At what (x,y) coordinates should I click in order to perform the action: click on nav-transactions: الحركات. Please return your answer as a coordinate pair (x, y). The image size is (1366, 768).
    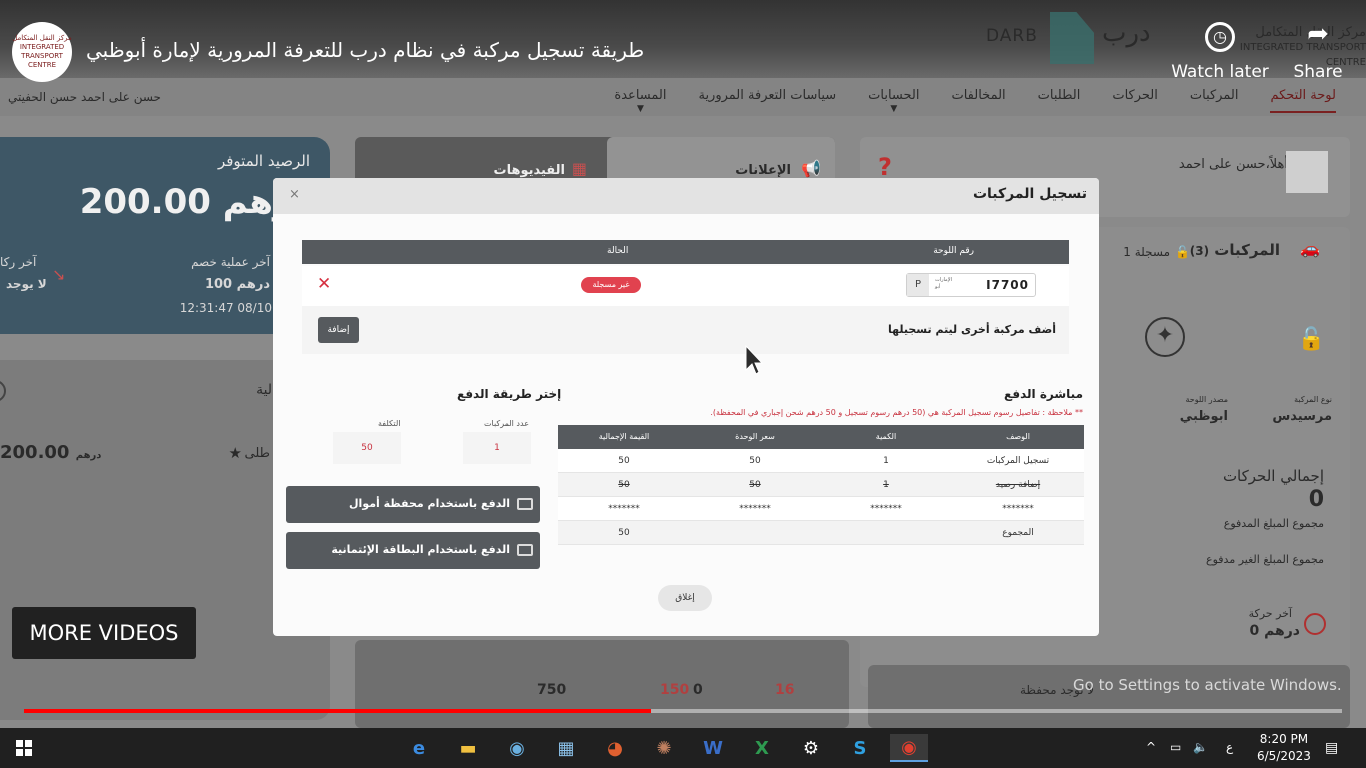
    Looking at the image, I should click on (1135, 100).